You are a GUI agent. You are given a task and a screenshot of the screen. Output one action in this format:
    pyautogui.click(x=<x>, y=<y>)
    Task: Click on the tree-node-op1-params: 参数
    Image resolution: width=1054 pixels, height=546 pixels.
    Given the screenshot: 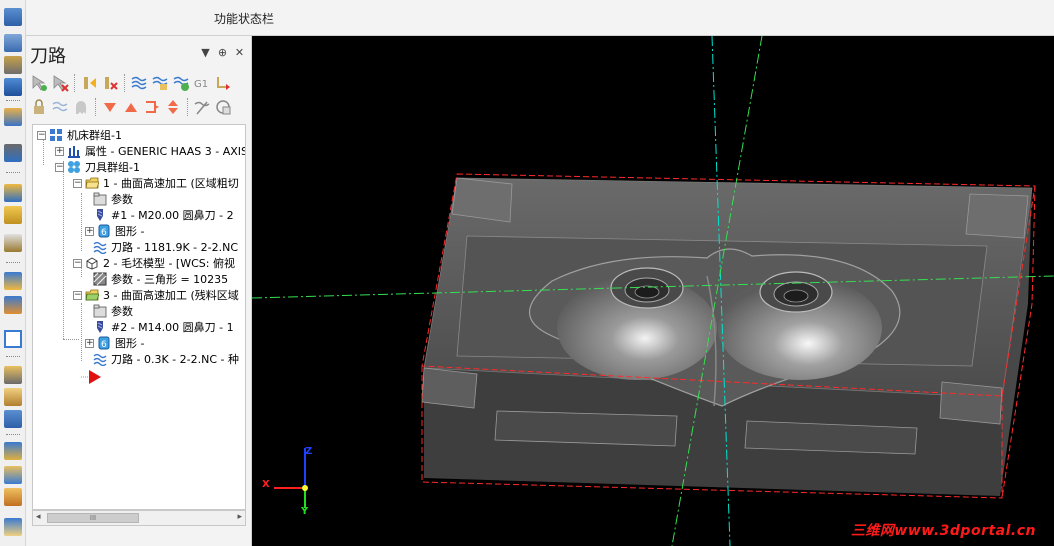 What is the action you would take?
    pyautogui.click(x=113, y=199)
    